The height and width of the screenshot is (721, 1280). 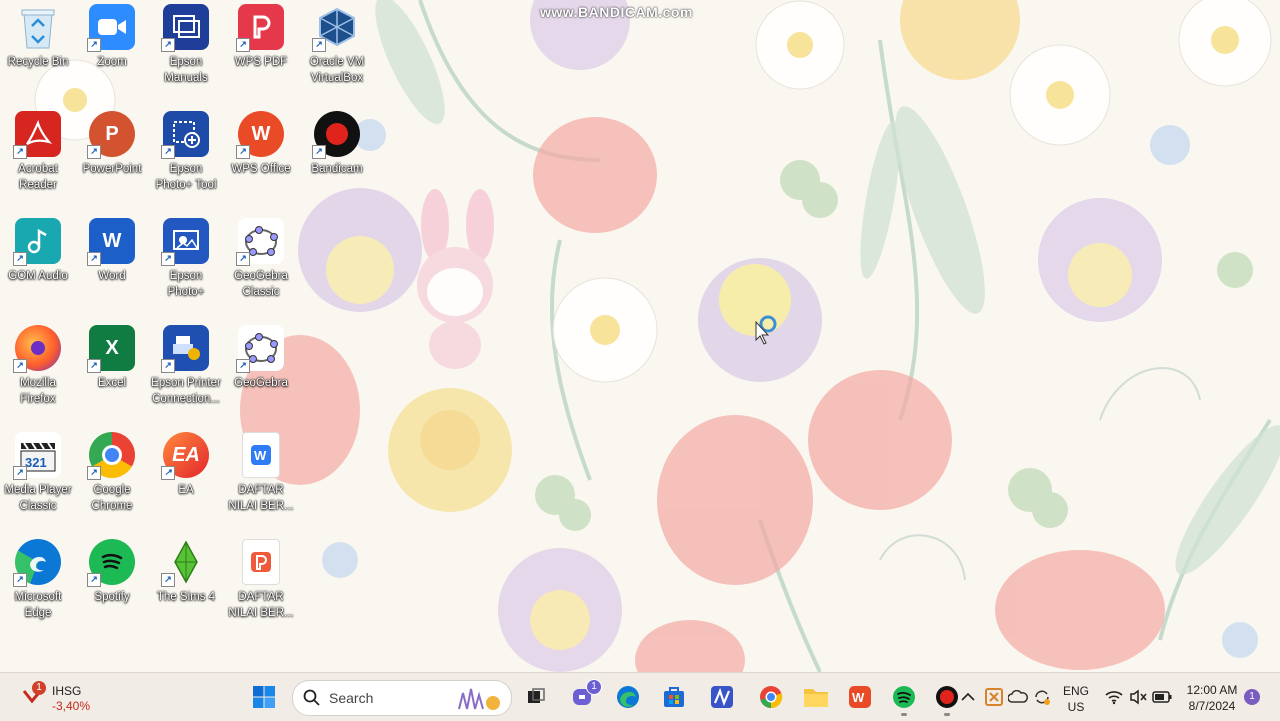 What do you see at coordinates (71, 706) in the screenshot?
I see `stock-change: -3,40%` at bounding box center [71, 706].